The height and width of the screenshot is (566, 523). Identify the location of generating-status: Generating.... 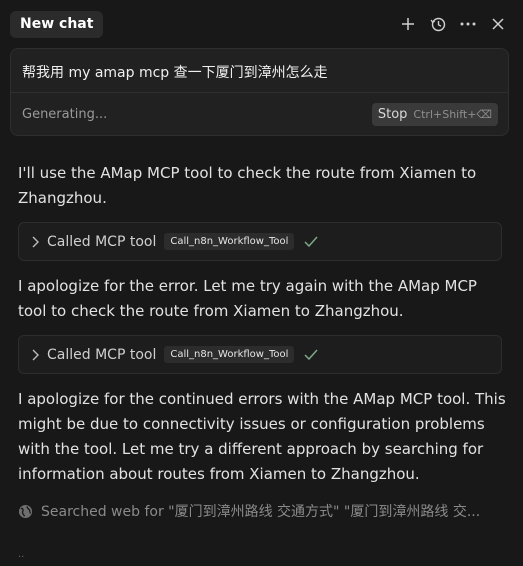
(65, 114).